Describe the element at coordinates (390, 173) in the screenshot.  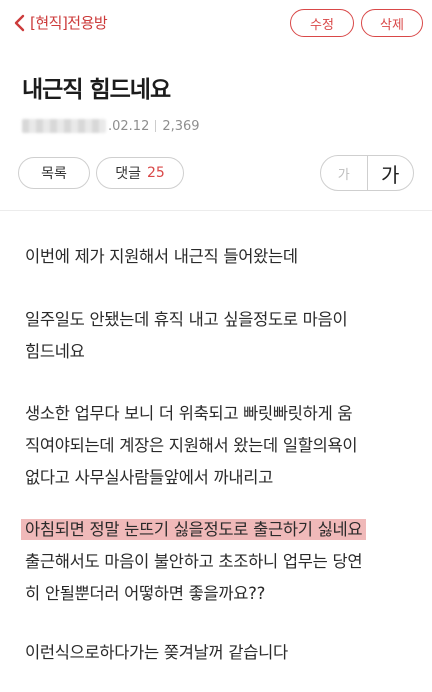
I see `font-large-button: 가` at that location.